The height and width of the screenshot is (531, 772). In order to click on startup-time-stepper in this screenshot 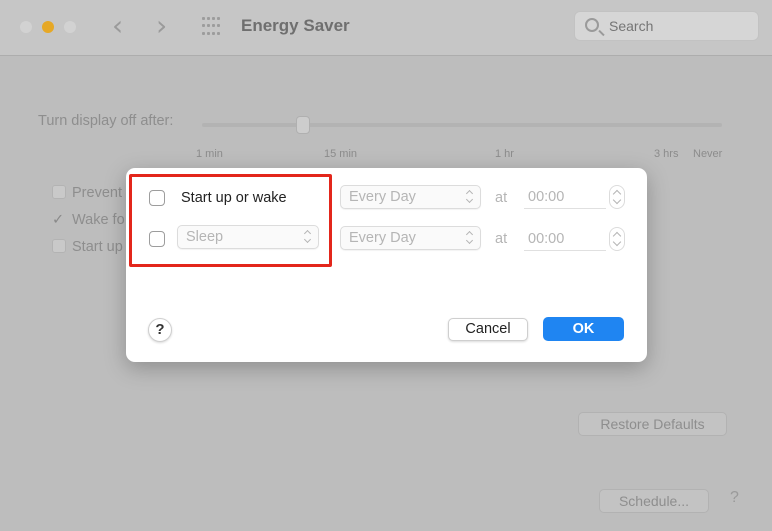, I will do `click(617, 197)`.